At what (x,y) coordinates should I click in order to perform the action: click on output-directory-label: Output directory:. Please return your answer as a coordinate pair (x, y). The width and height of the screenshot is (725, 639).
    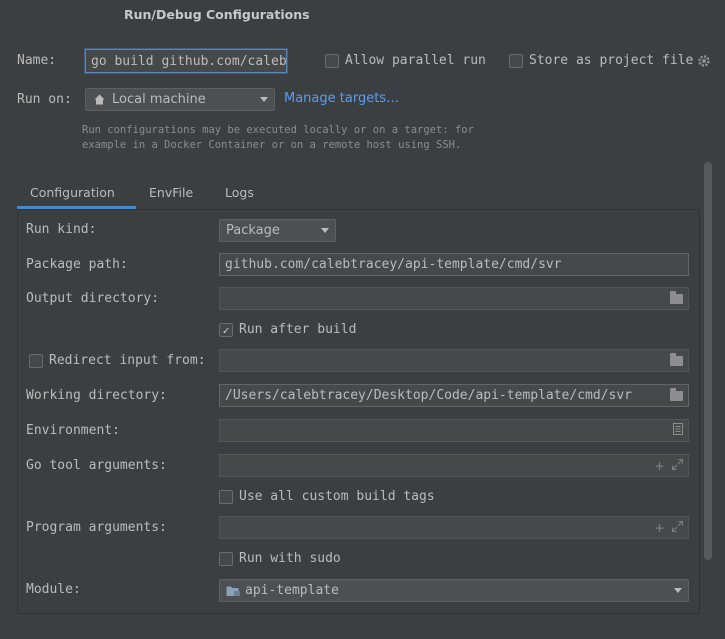
    Looking at the image, I should click on (93, 298).